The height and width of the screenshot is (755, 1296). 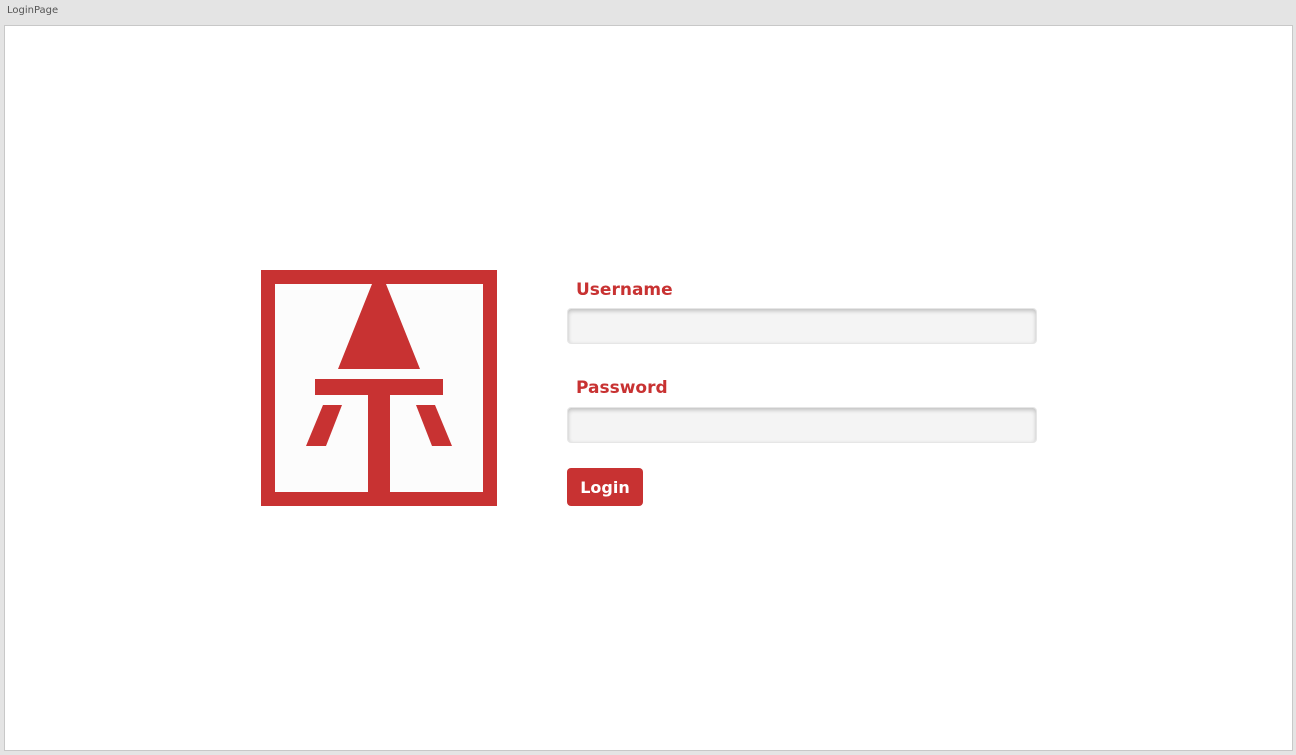 I want to click on window-titlebar: LoginPage, so click(x=648, y=12).